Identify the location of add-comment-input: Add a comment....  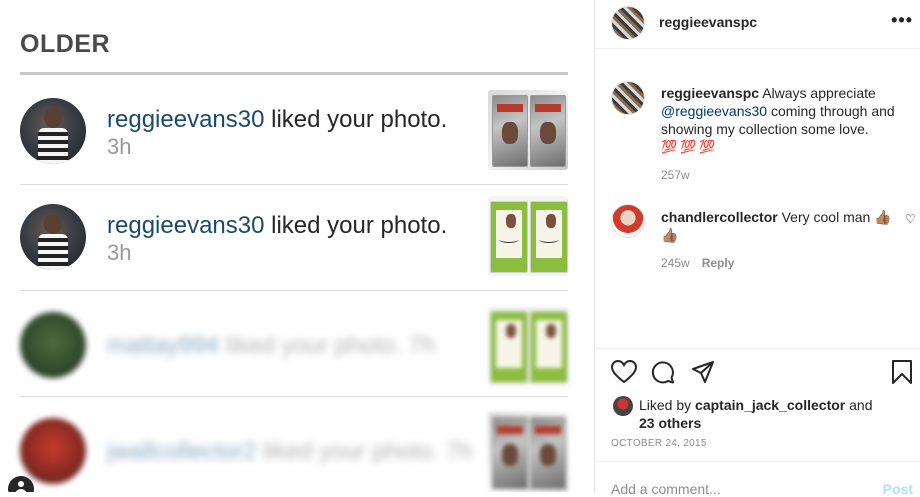
(666, 489).